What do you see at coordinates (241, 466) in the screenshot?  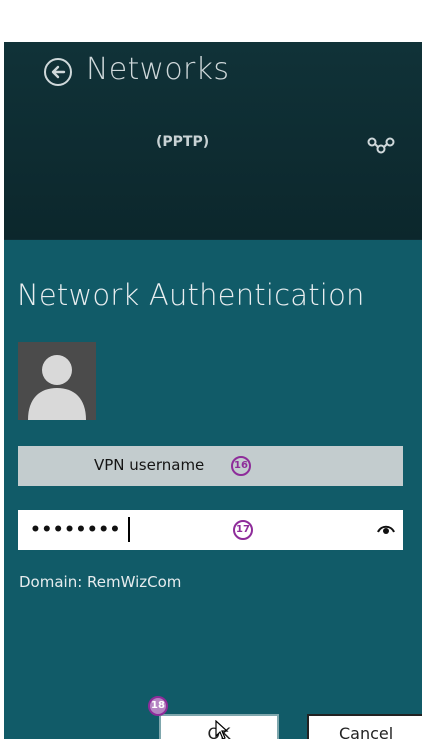 I see `step-16-annotation: 16` at bounding box center [241, 466].